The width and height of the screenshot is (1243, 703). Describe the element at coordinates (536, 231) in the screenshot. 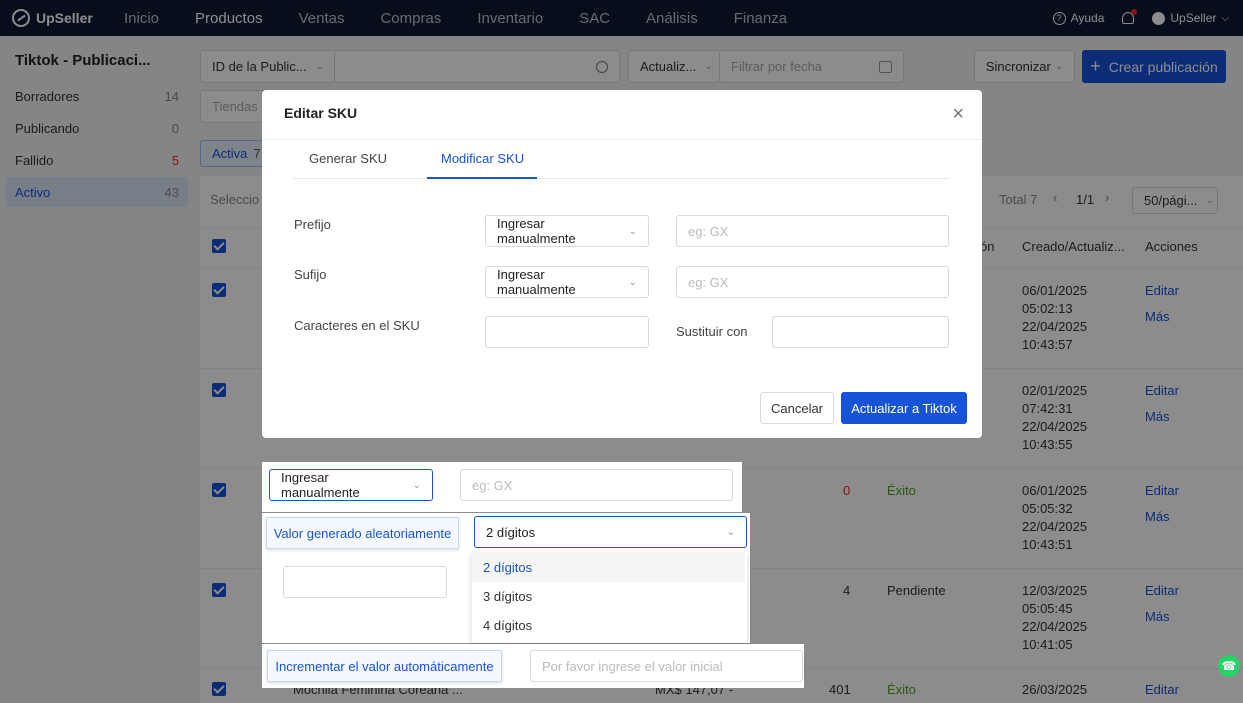

I see `prefix-mode-value: Ingresar manualmente` at that location.